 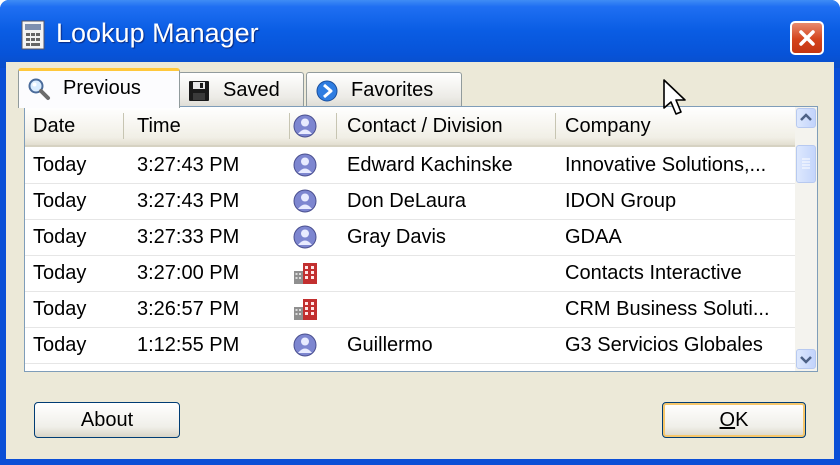 What do you see at coordinates (674, 97) in the screenshot?
I see `mouse-cursor-icon` at bounding box center [674, 97].